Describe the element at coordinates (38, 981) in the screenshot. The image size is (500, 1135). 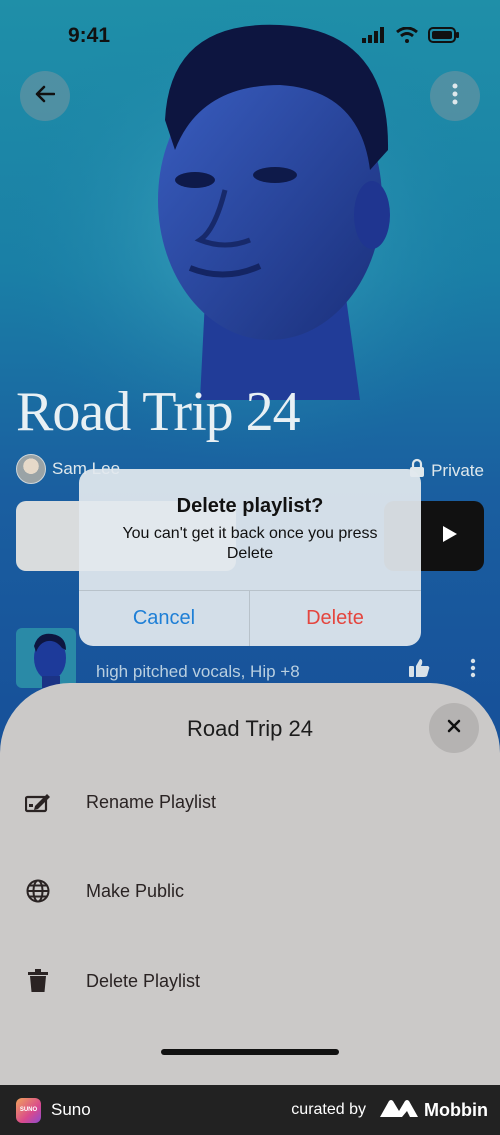
I see `trash-icon` at that location.